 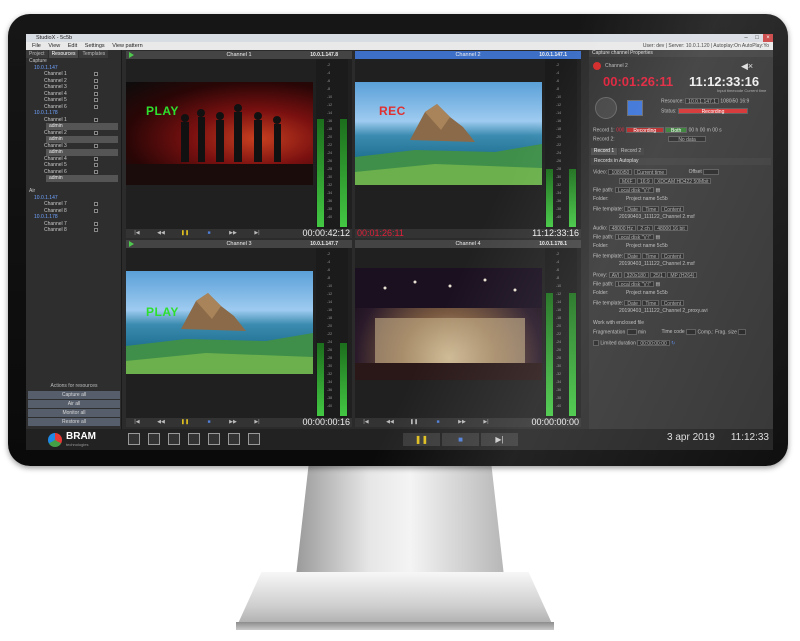 I want to click on comp-field, so click(x=742, y=332).